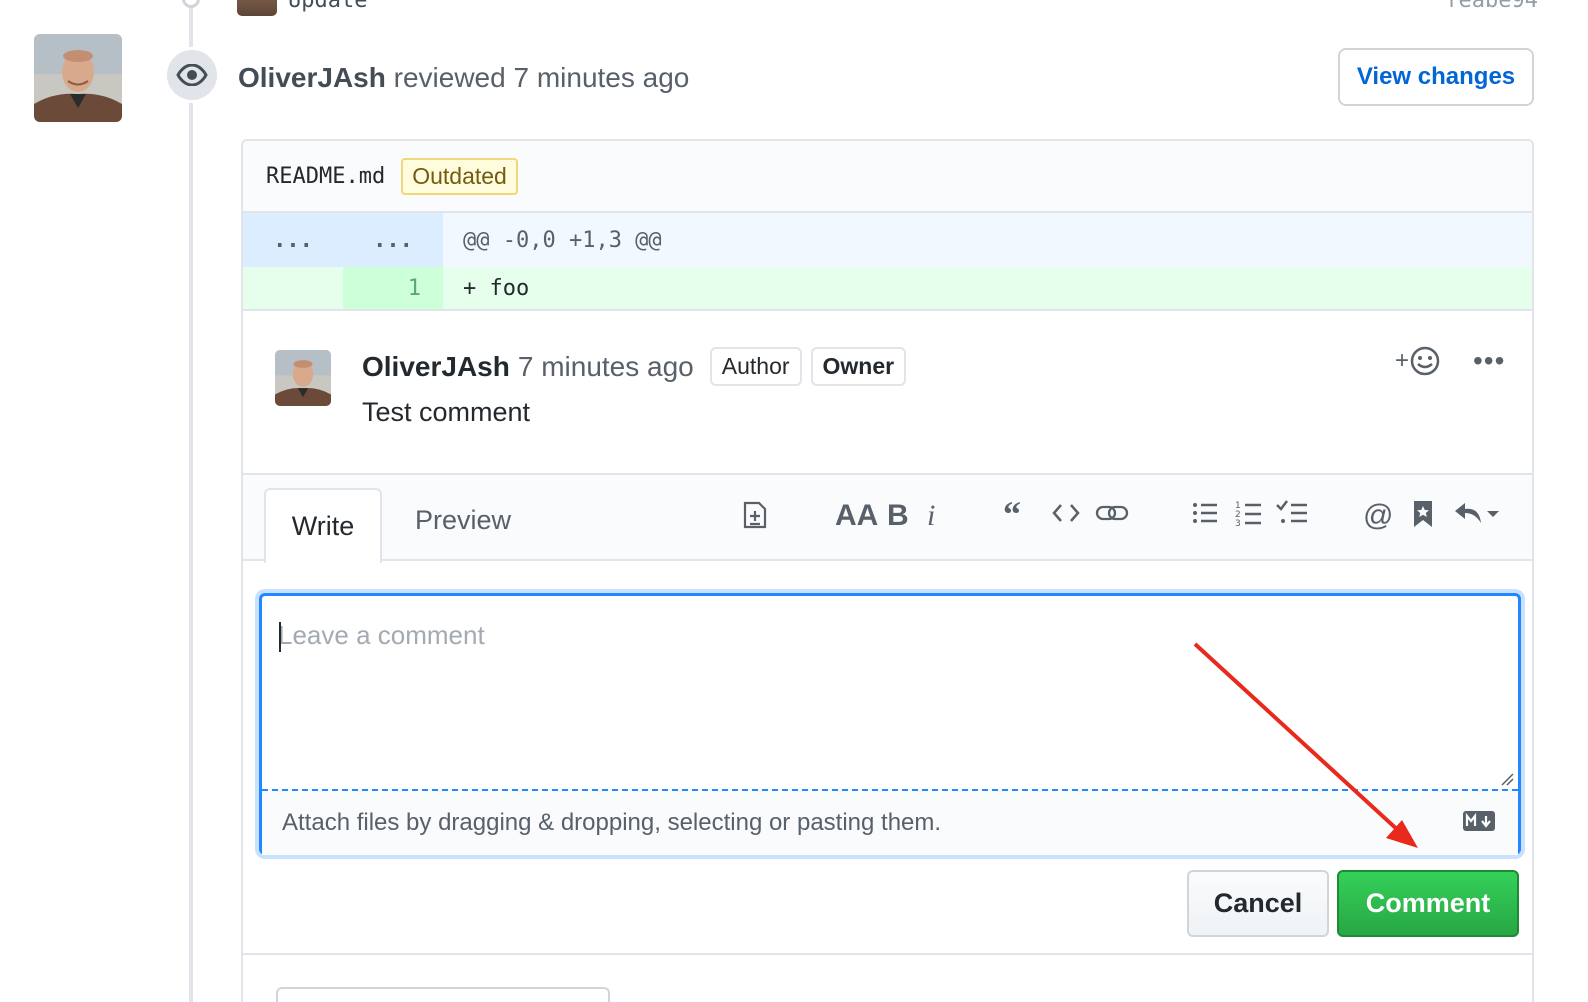  Describe the element at coordinates (1402, 360) in the screenshot. I see `plus-icon: +` at that location.